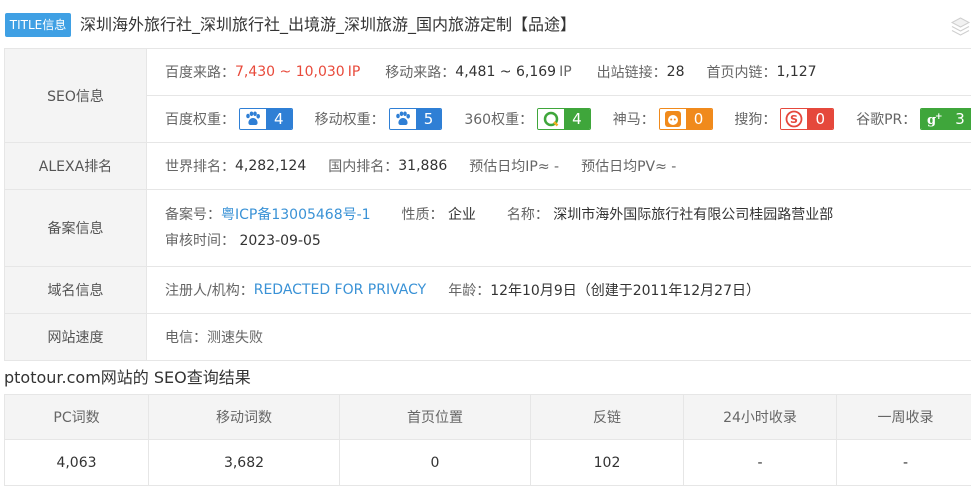 The height and width of the screenshot is (486, 971). What do you see at coordinates (435, 417) in the screenshot?
I see `col-homepage-position: 首页位置` at bounding box center [435, 417].